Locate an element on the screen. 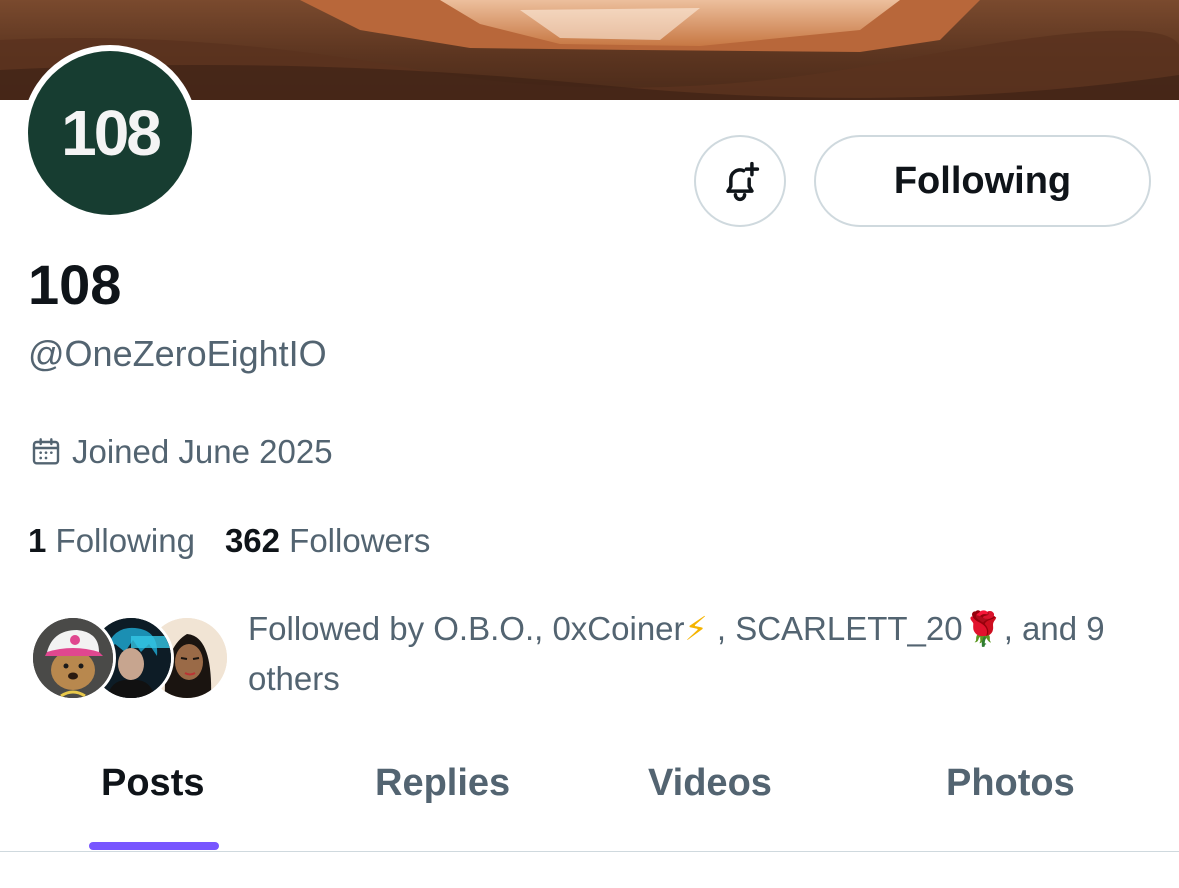 The image size is (1179, 888). profile-tabs: Posts Replies Videos Photos is located at coordinates (589, 796).